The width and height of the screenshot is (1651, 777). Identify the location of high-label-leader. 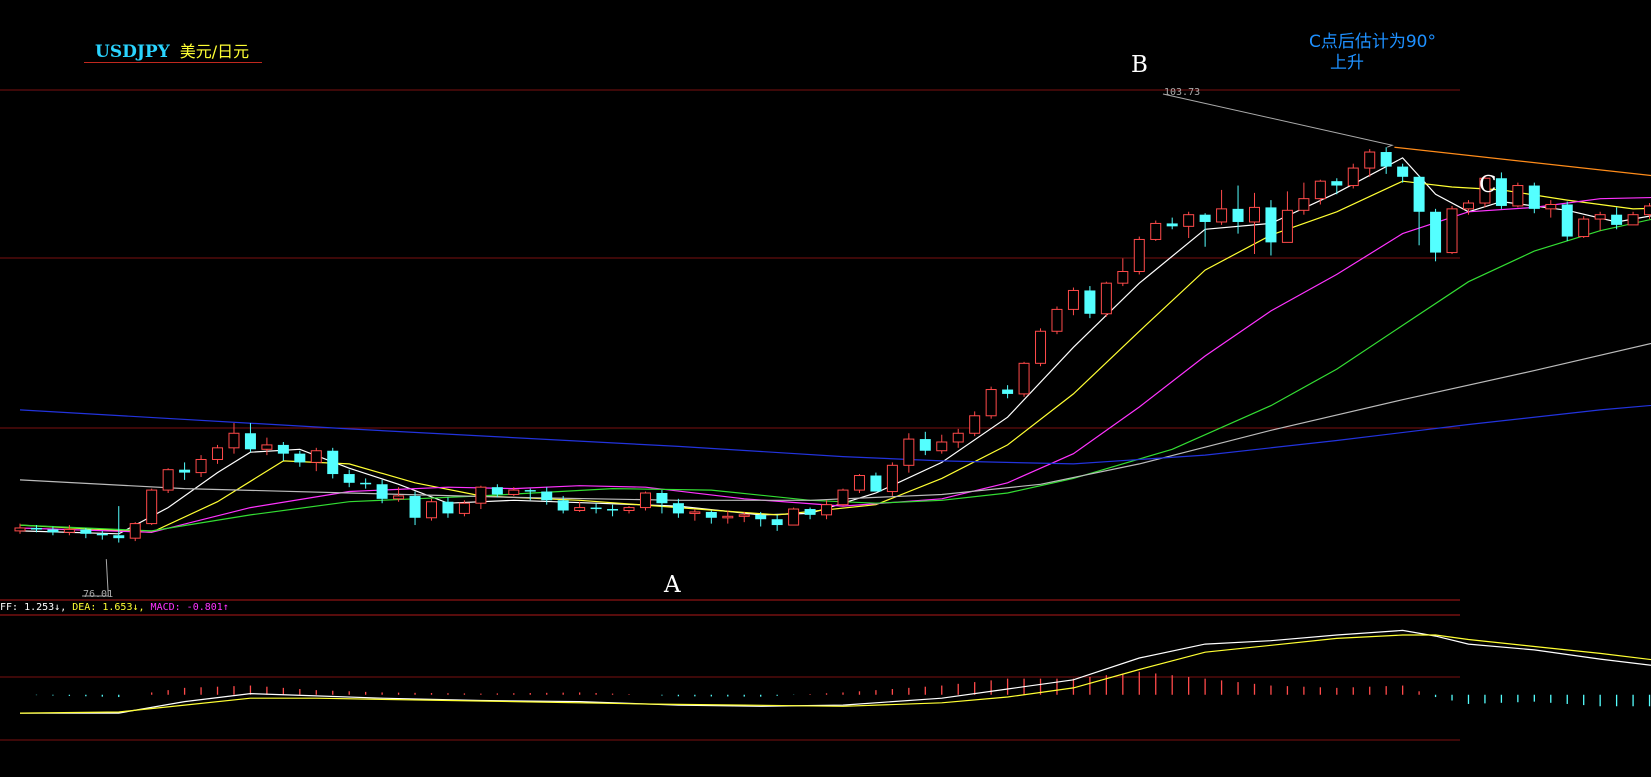
(1278, 120).